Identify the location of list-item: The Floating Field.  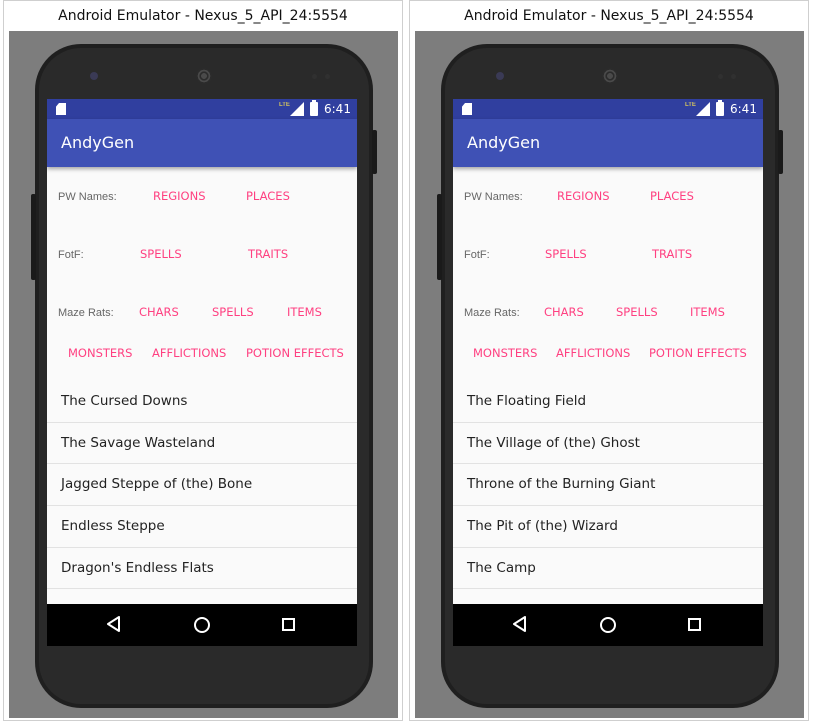
(608, 402).